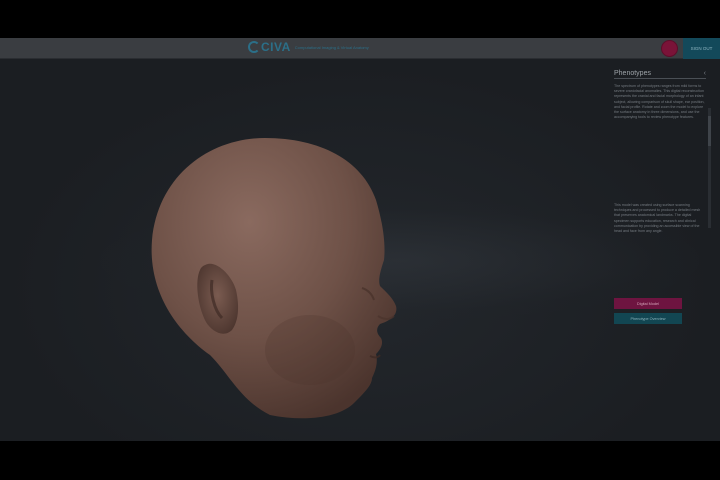 The image size is (720, 480). What do you see at coordinates (276, 47) in the screenshot?
I see `logo-text: CIVA` at bounding box center [276, 47].